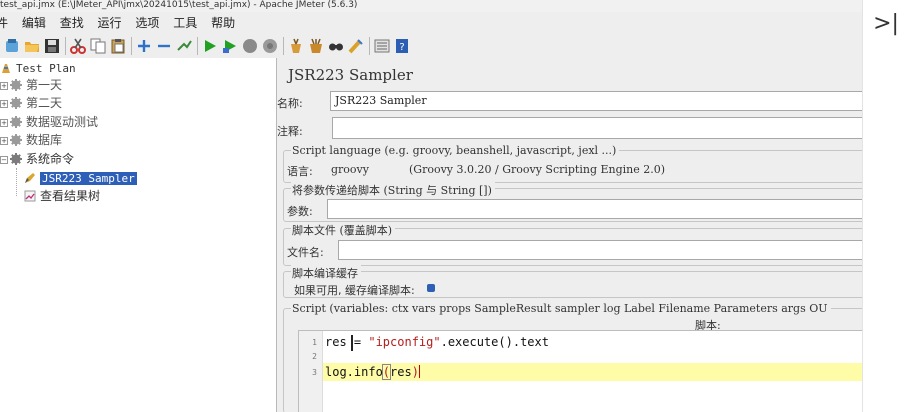 The width and height of the screenshot is (909, 412). Describe the element at coordinates (42, 159) in the screenshot. I see `tree-item-system-command: 系统命令` at that location.